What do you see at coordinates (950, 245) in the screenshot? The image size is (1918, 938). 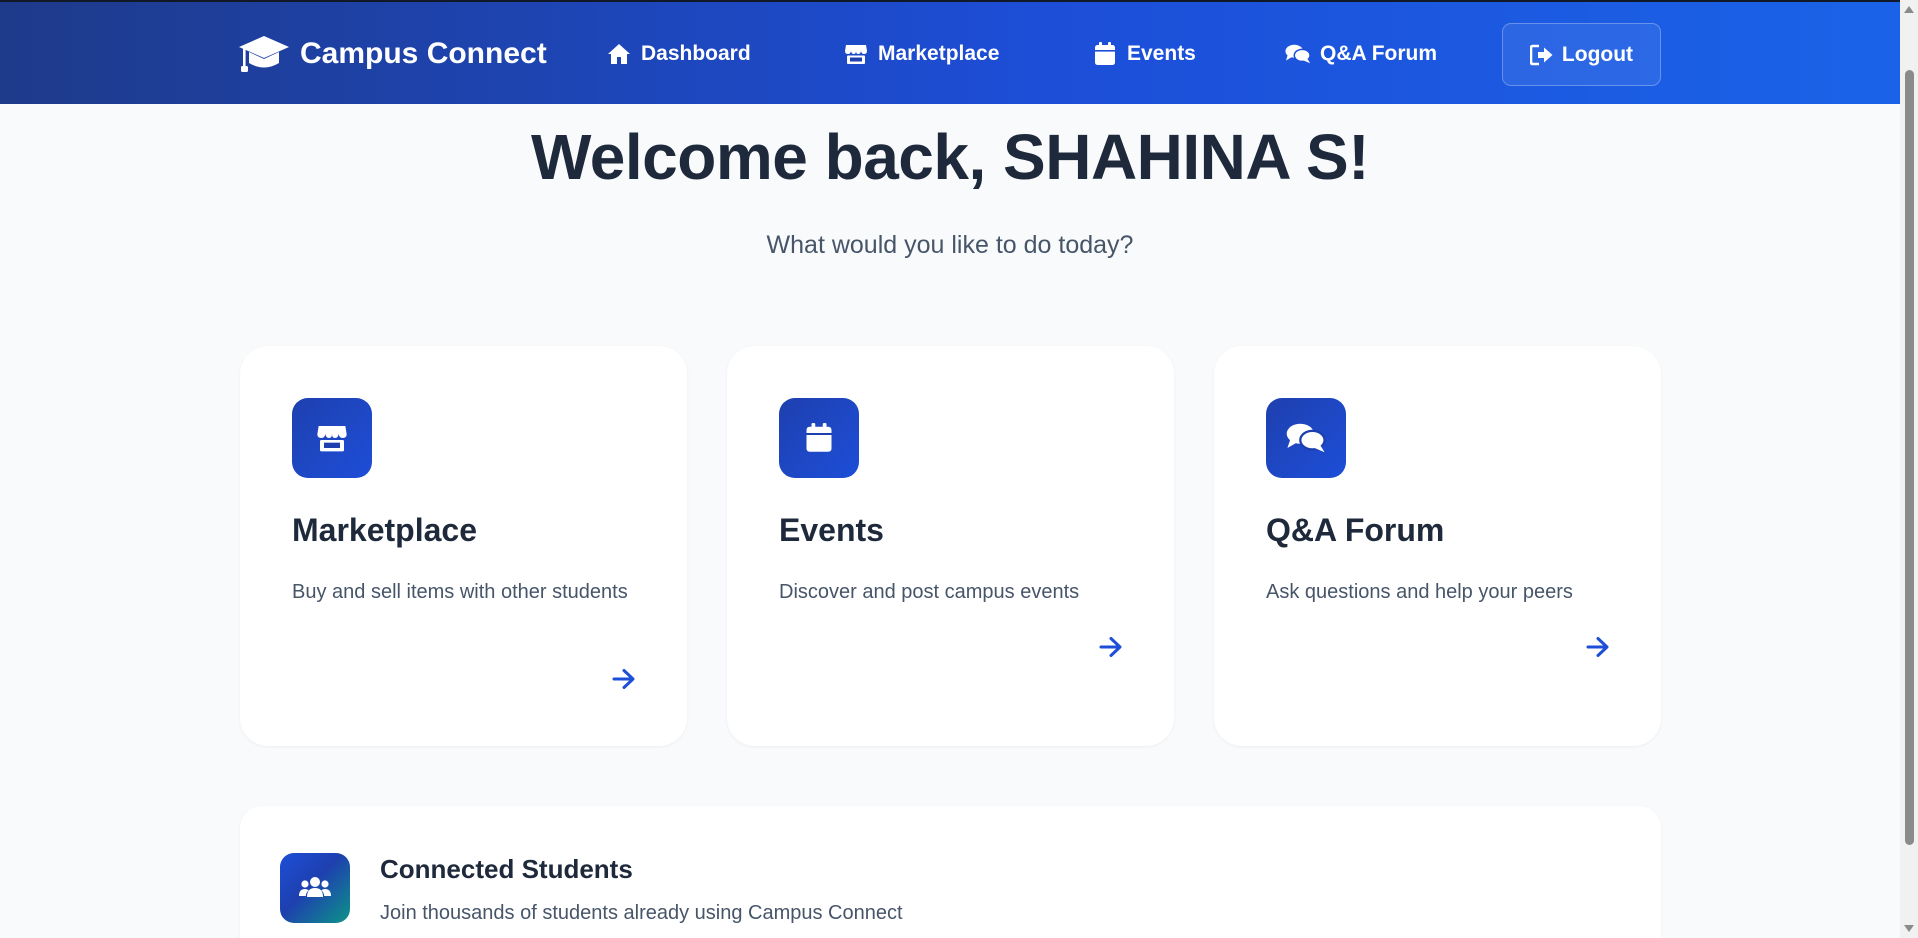 I see `welcome-subtitle: What would you like to do today?` at bounding box center [950, 245].